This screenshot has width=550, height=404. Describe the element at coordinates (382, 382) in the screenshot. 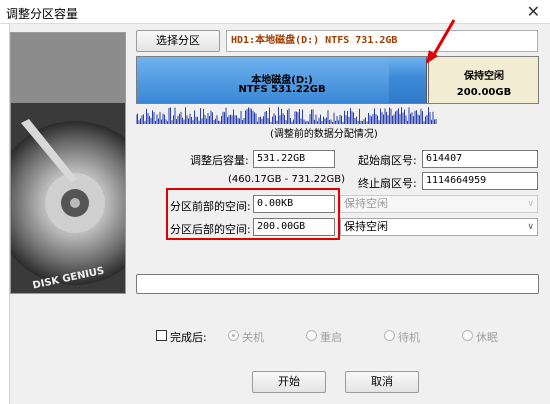

I see `cancel-button: 取消` at that location.